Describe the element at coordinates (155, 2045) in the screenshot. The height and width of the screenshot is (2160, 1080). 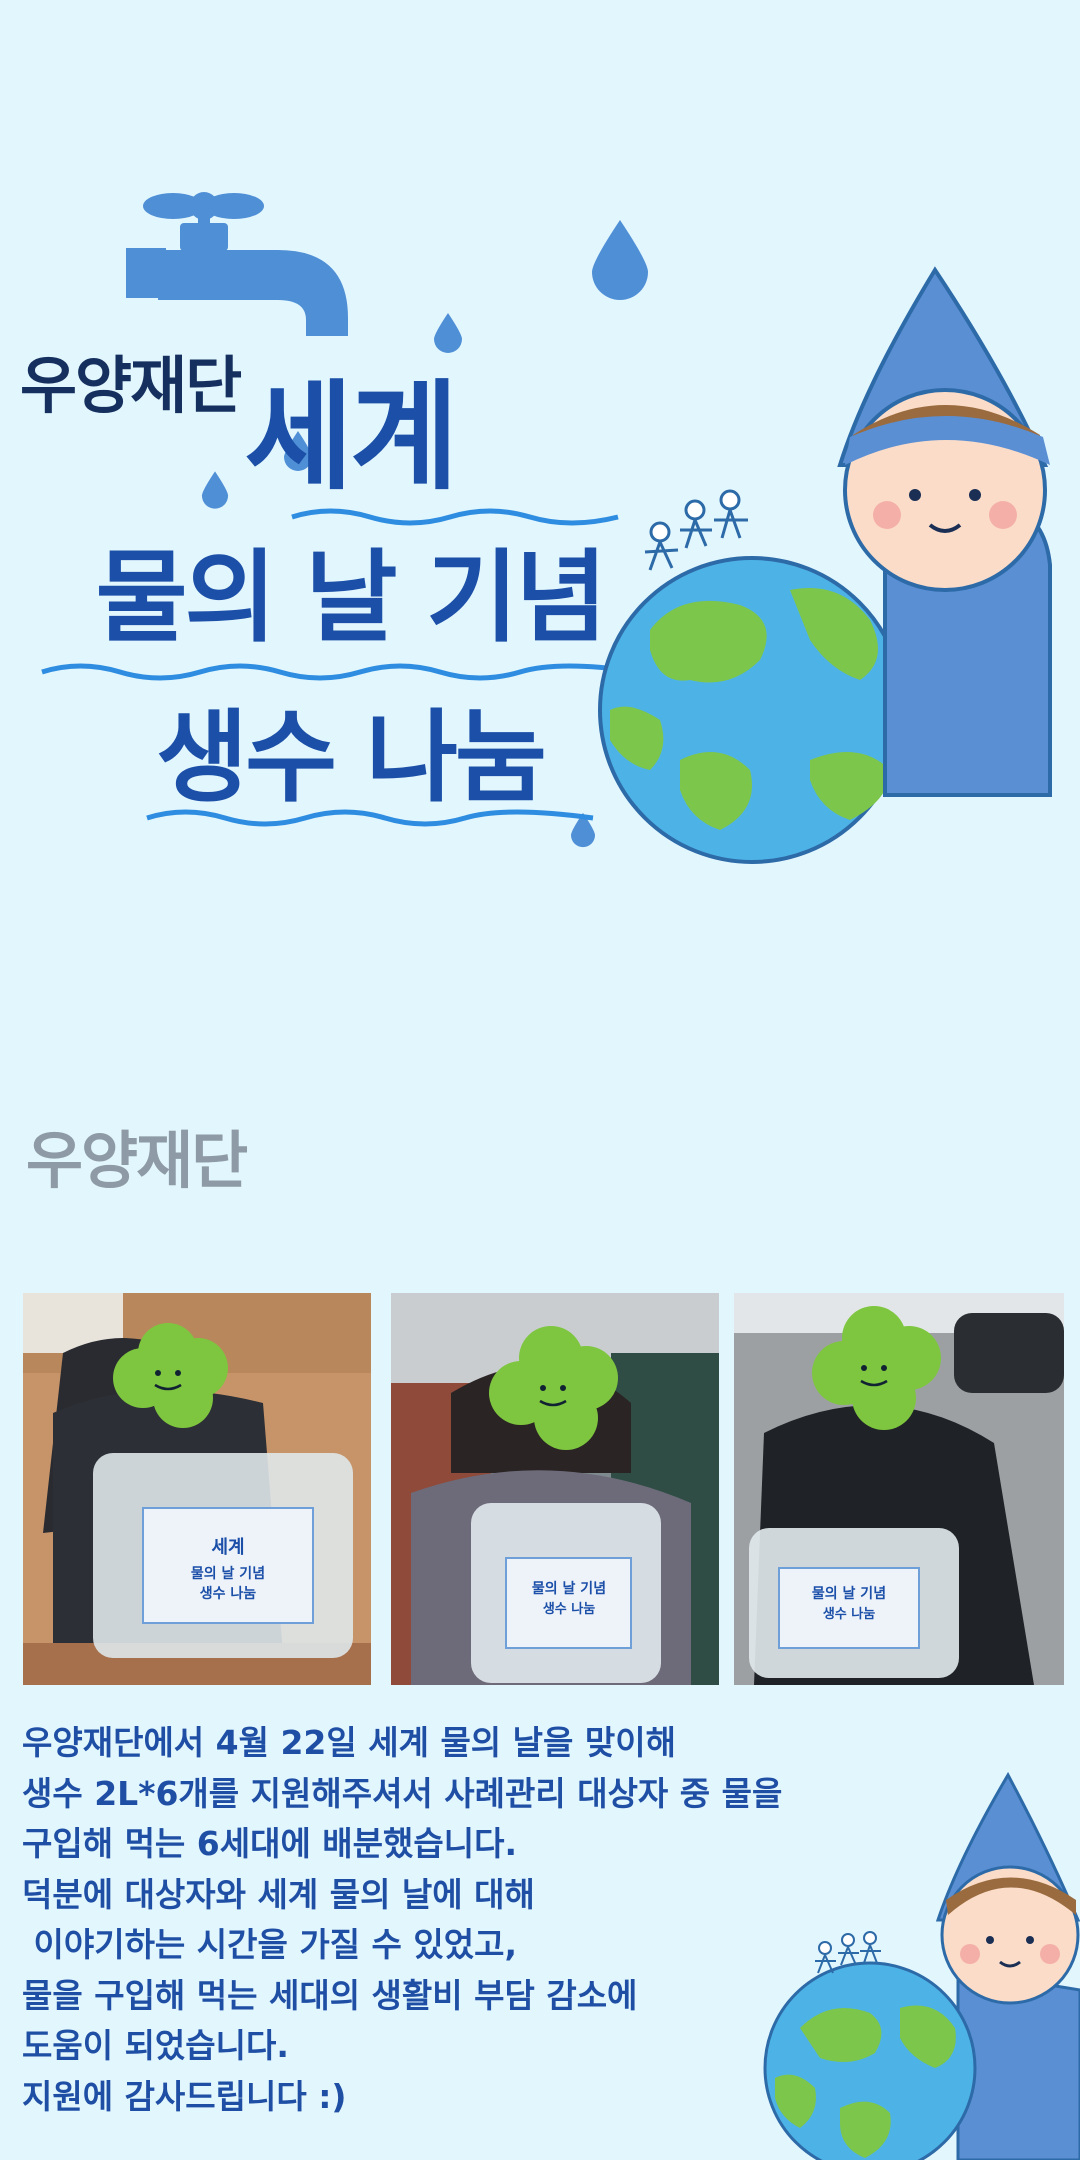
I see `message-line: 도움이 되었습니다.` at that location.